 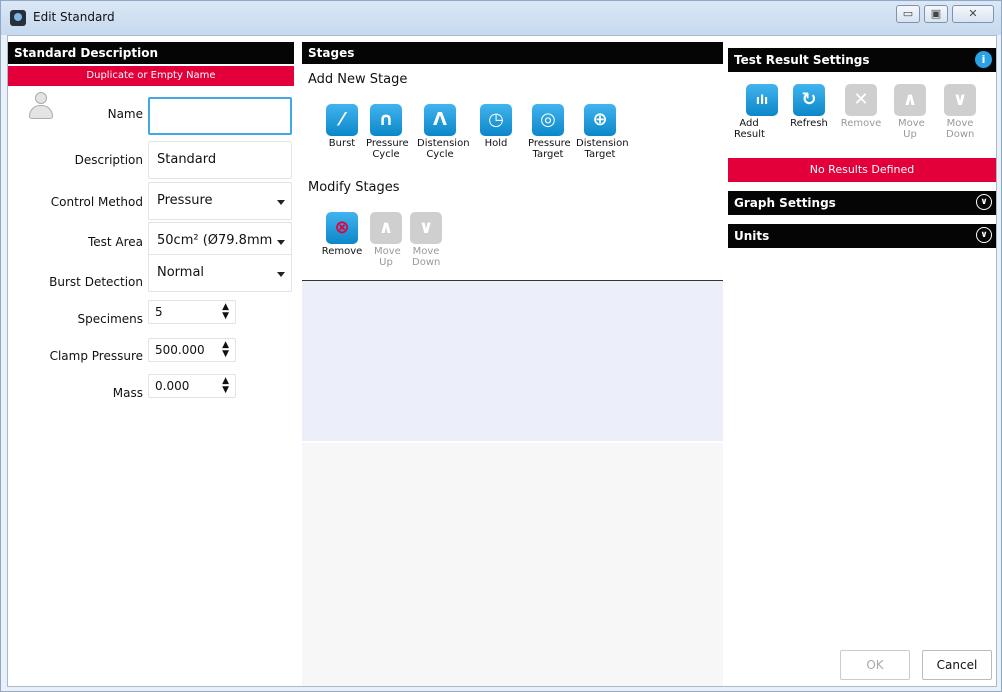 What do you see at coordinates (358, 79) in the screenshot?
I see `add-new-stage-title: Add New Stage` at bounding box center [358, 79].